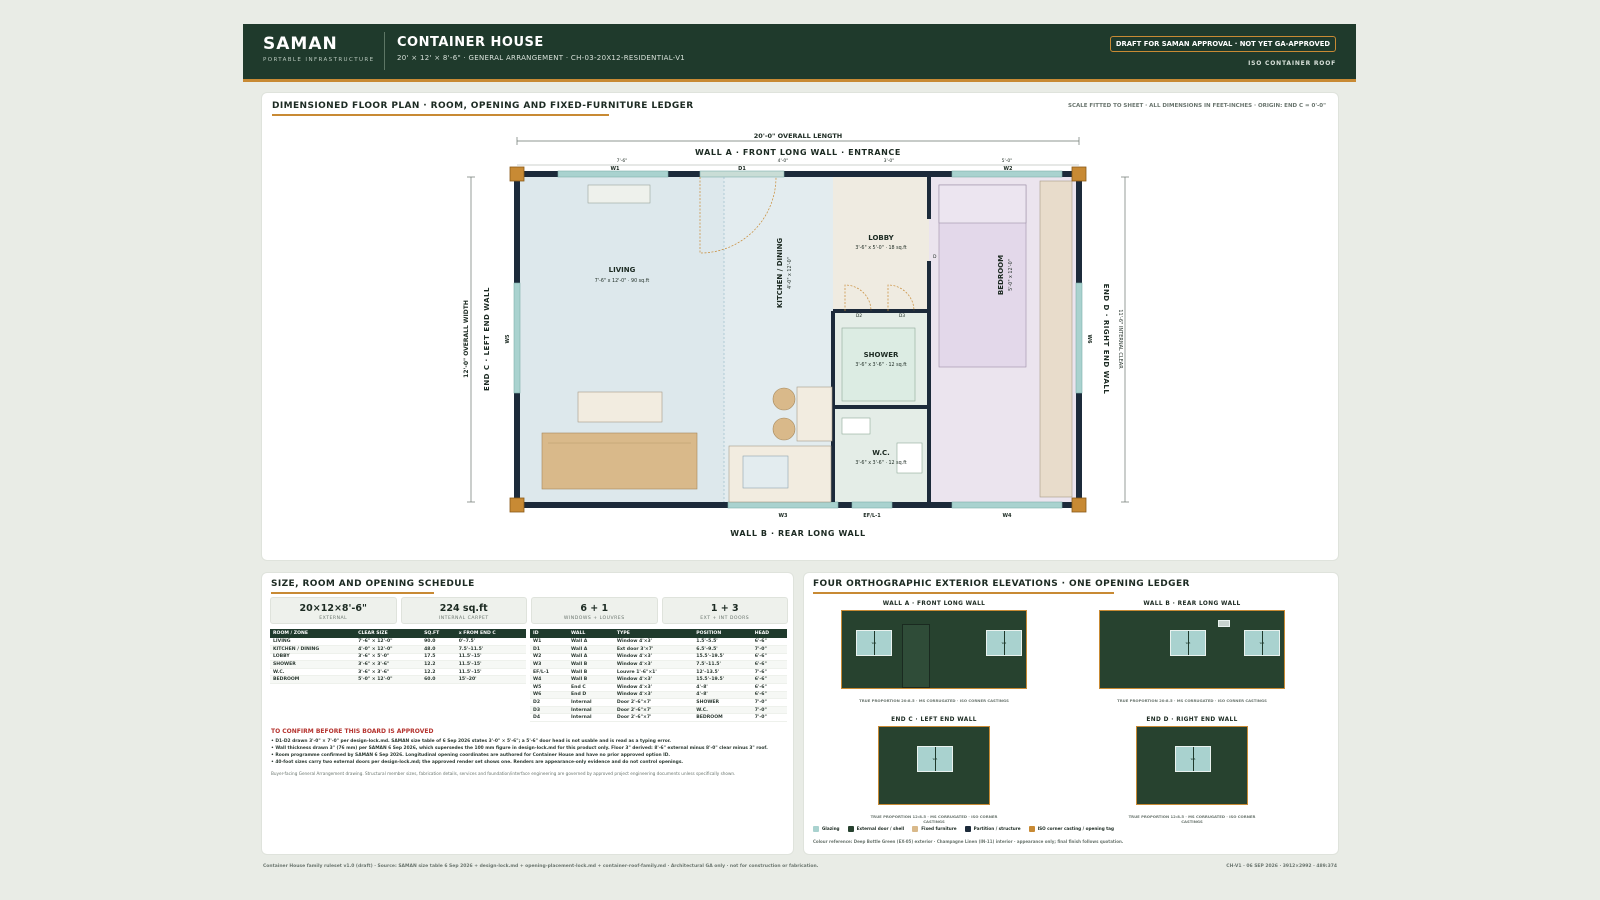  I want to click on room-size-bedroom: 5'-0" x 12'-0", so click(1011, 275).